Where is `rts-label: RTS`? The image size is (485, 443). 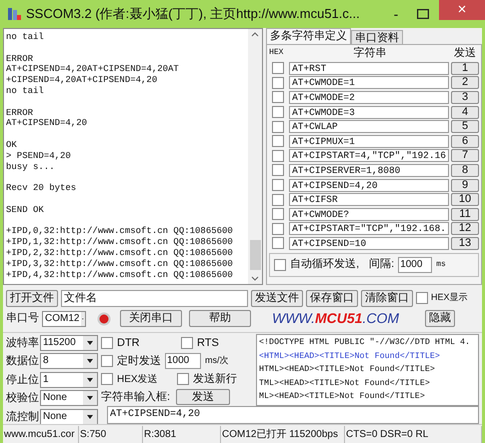
rts-label: RTS is located at coordinates (208, 343).